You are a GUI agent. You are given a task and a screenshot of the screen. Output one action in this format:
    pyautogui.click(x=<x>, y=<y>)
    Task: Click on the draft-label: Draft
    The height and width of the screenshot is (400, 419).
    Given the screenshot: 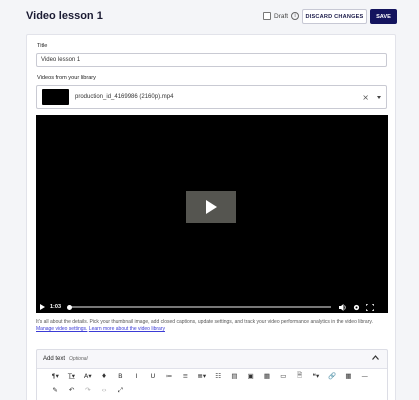 What is the action you would take?
    pyautogui.click(x=281, y=16)
    